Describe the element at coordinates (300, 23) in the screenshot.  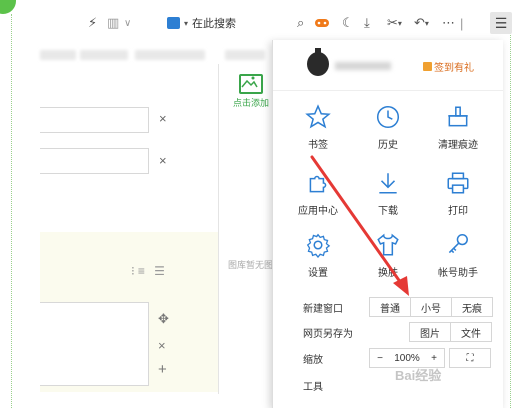
I see `search-icon: ⌕` at that location.